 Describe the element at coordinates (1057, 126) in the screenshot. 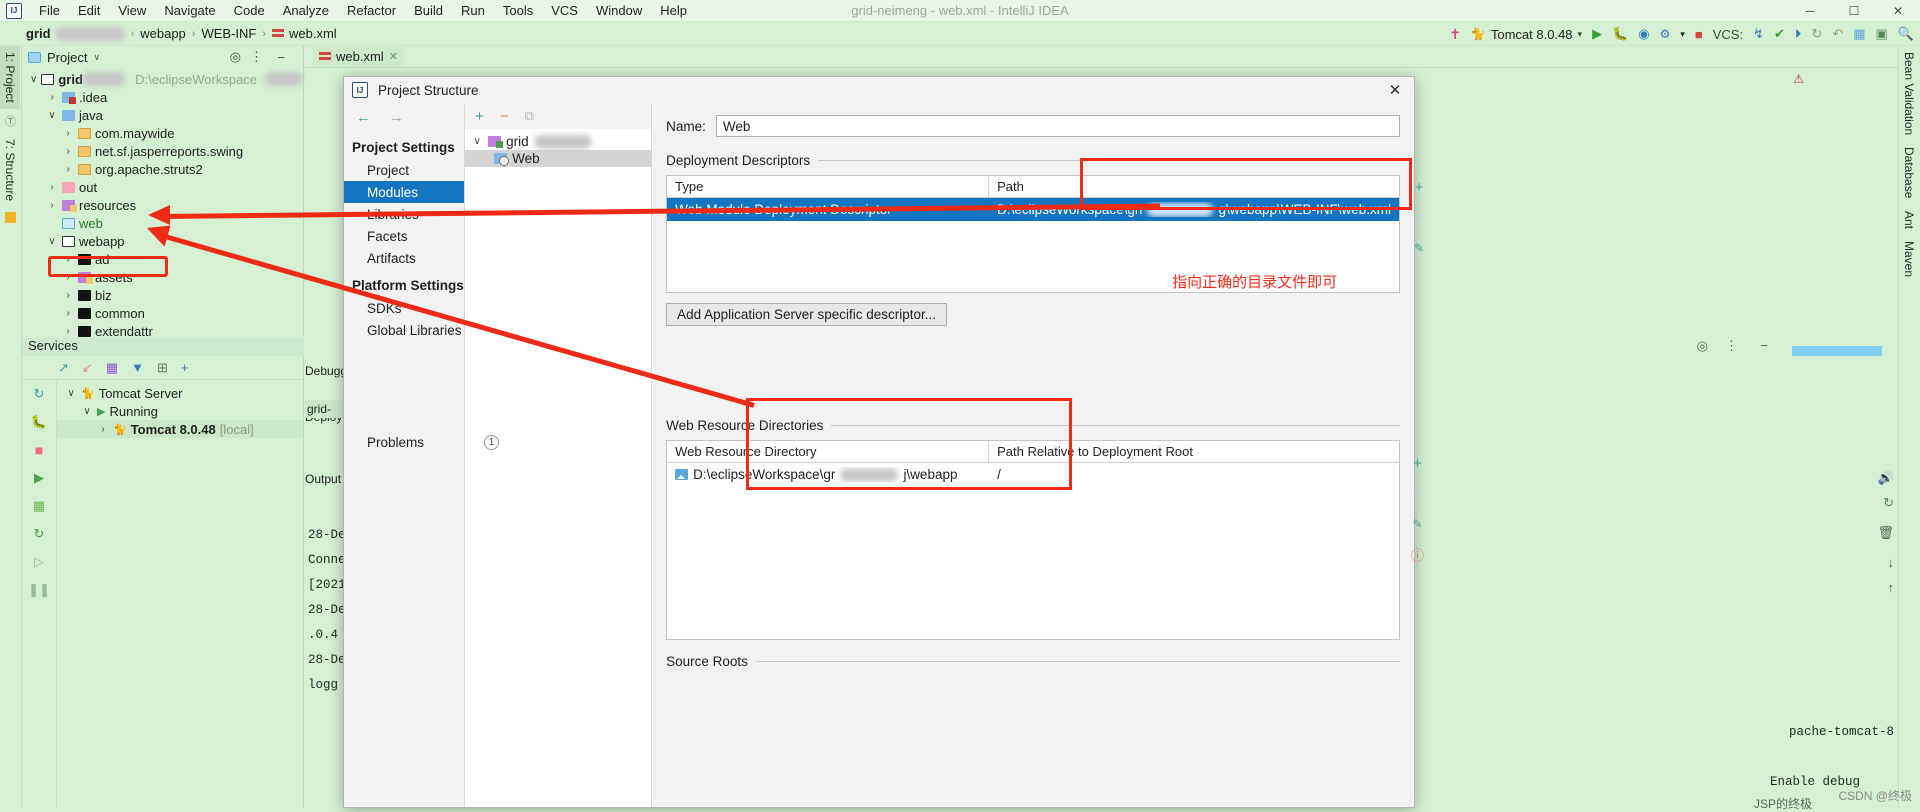

I see `module-name-input: Web` at that location.